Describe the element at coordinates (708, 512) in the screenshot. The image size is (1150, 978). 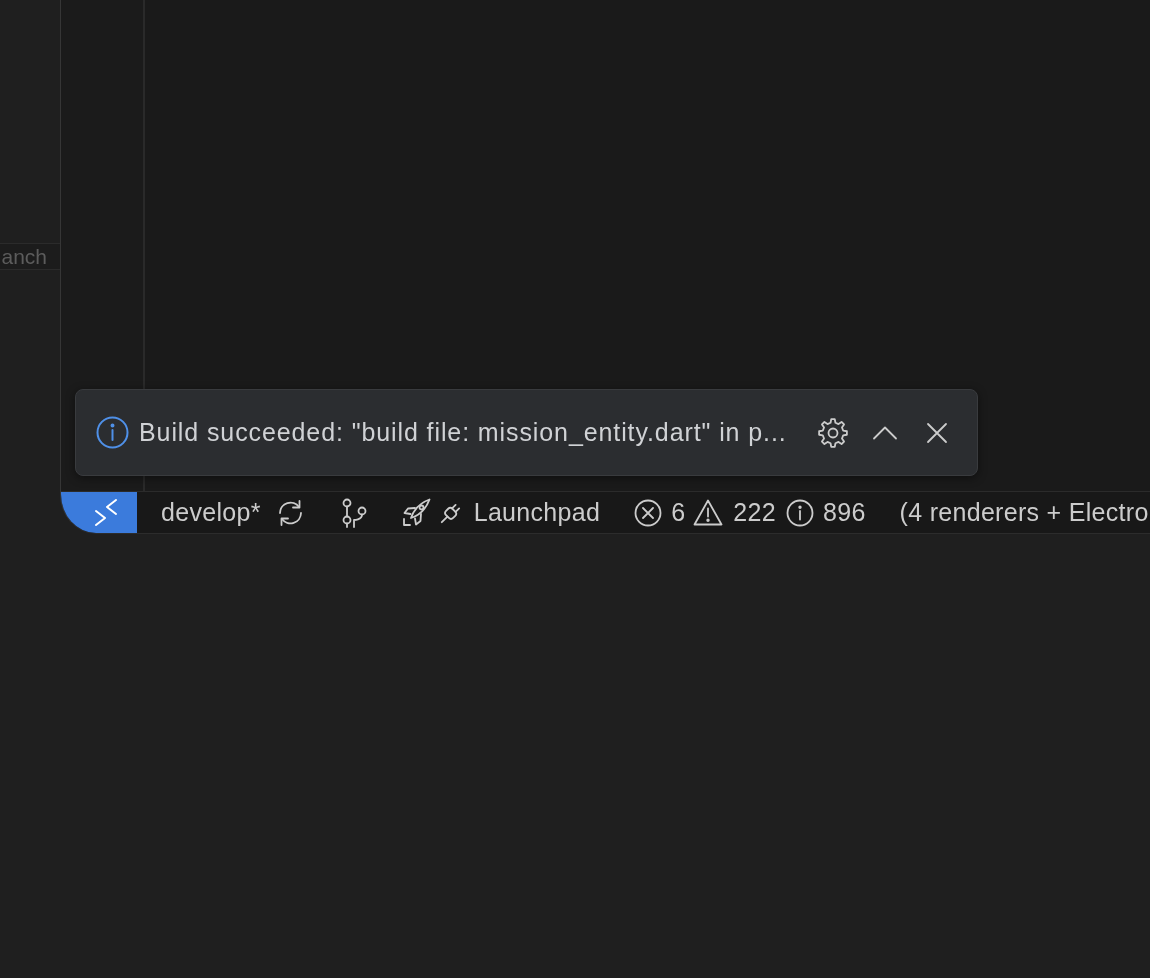
I see `warning-icon` at that location.